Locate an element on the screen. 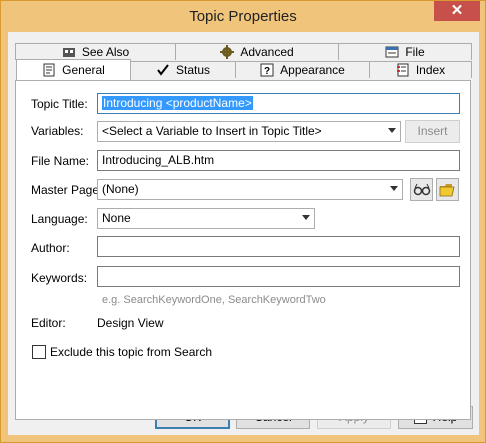  title-bar: Topic Properties is located at coordinates (243, 16).